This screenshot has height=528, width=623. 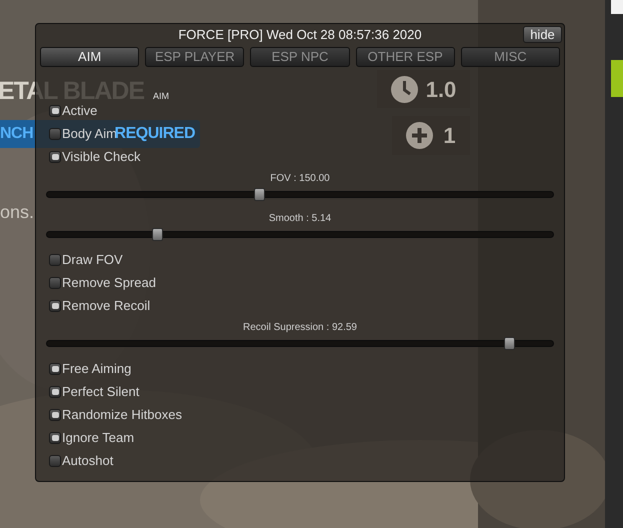 I want to click on checkbox-label: Remove Spread, so click(x=109, y=283).